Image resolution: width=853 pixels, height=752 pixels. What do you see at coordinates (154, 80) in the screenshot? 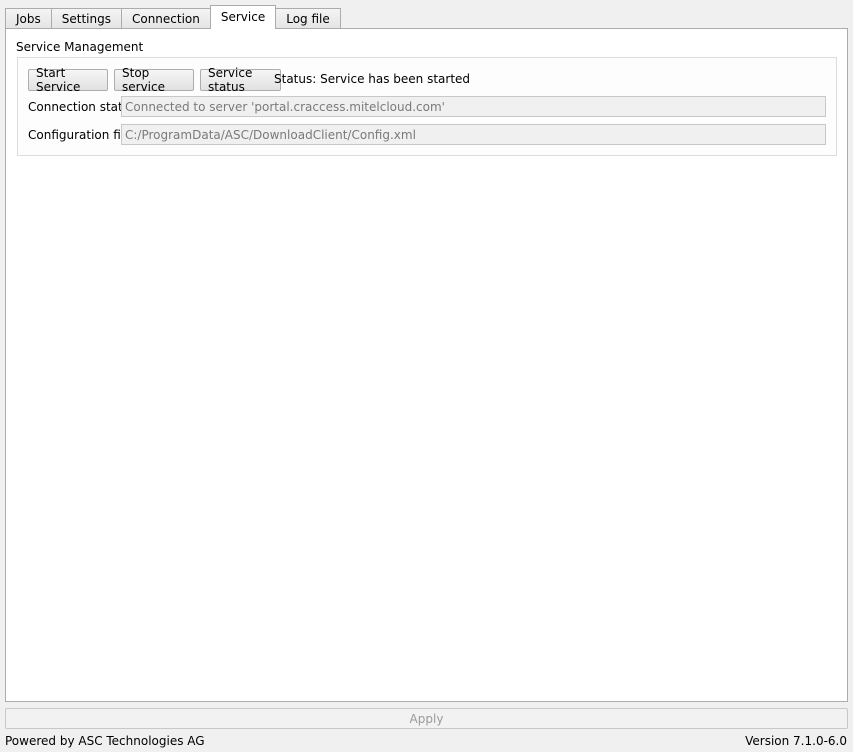
I see `stop-service-button: Stop service` at bounding box center [154, 80].